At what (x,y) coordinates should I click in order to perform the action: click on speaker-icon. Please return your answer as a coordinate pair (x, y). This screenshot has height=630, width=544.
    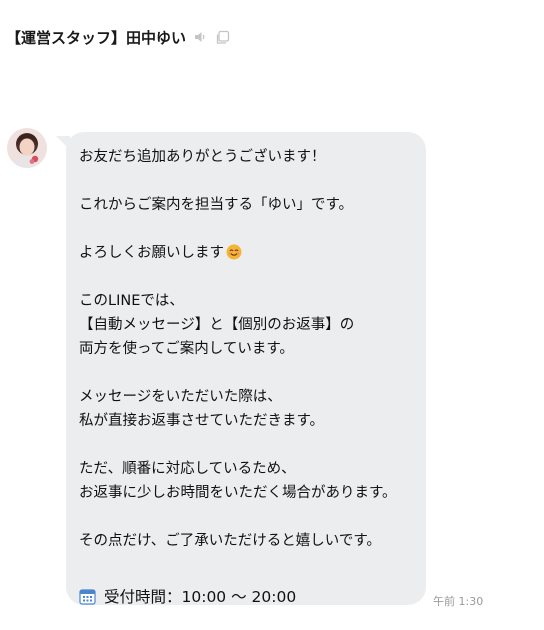
    Looking at the image, I should click on (200, 37).